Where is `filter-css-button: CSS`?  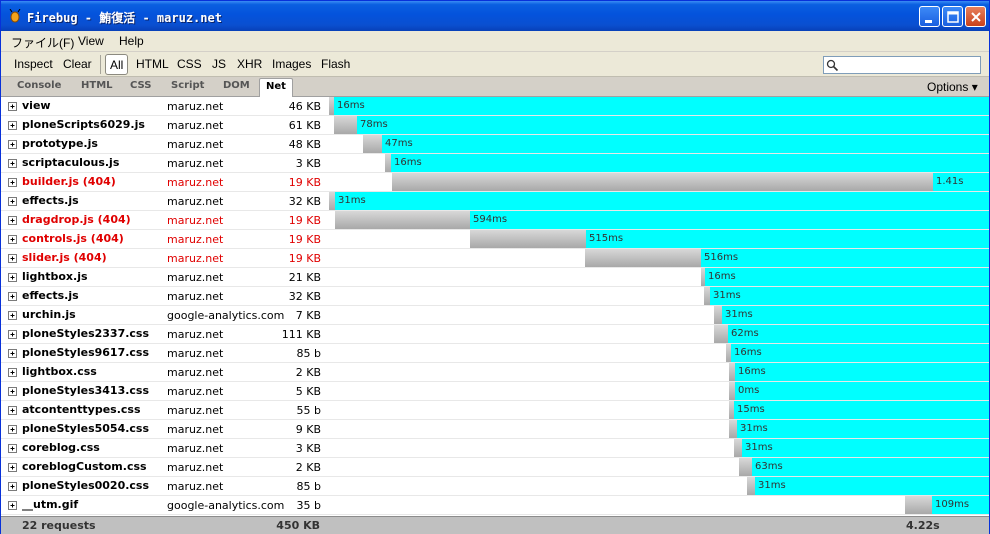
filter-css-button: CSS is located at coordinates (189, 64).